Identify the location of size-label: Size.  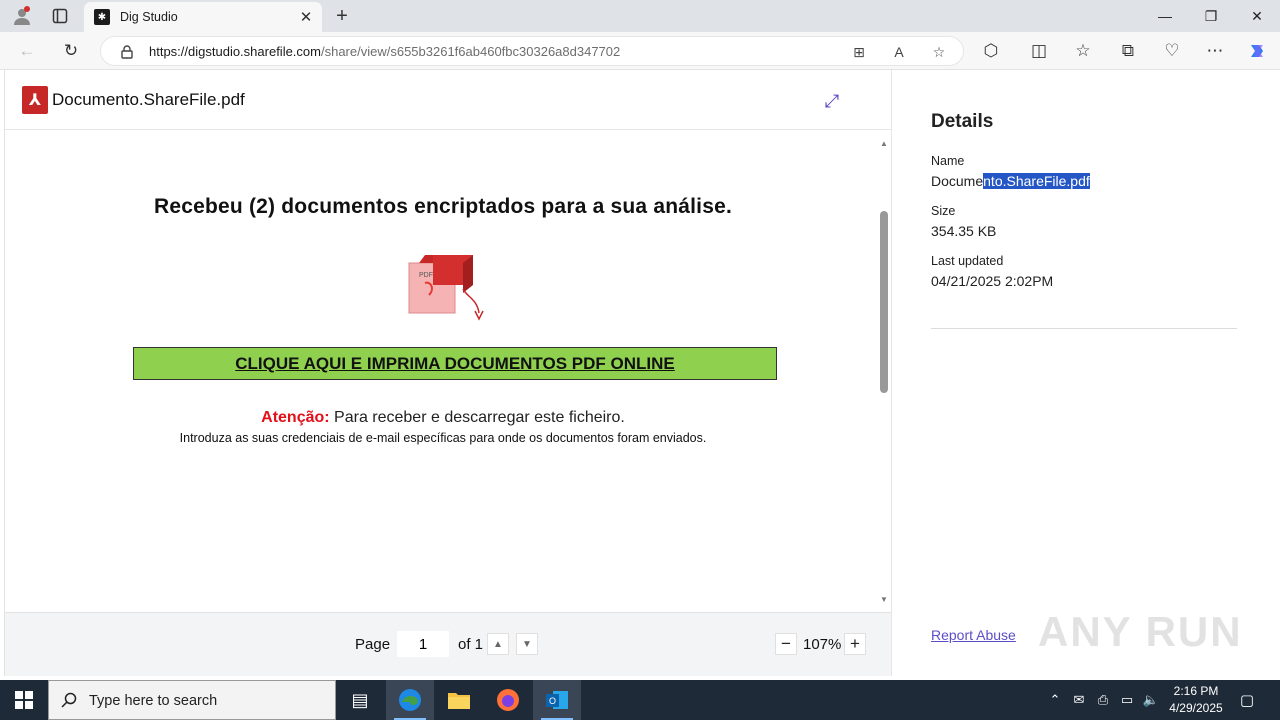
(943, 211).